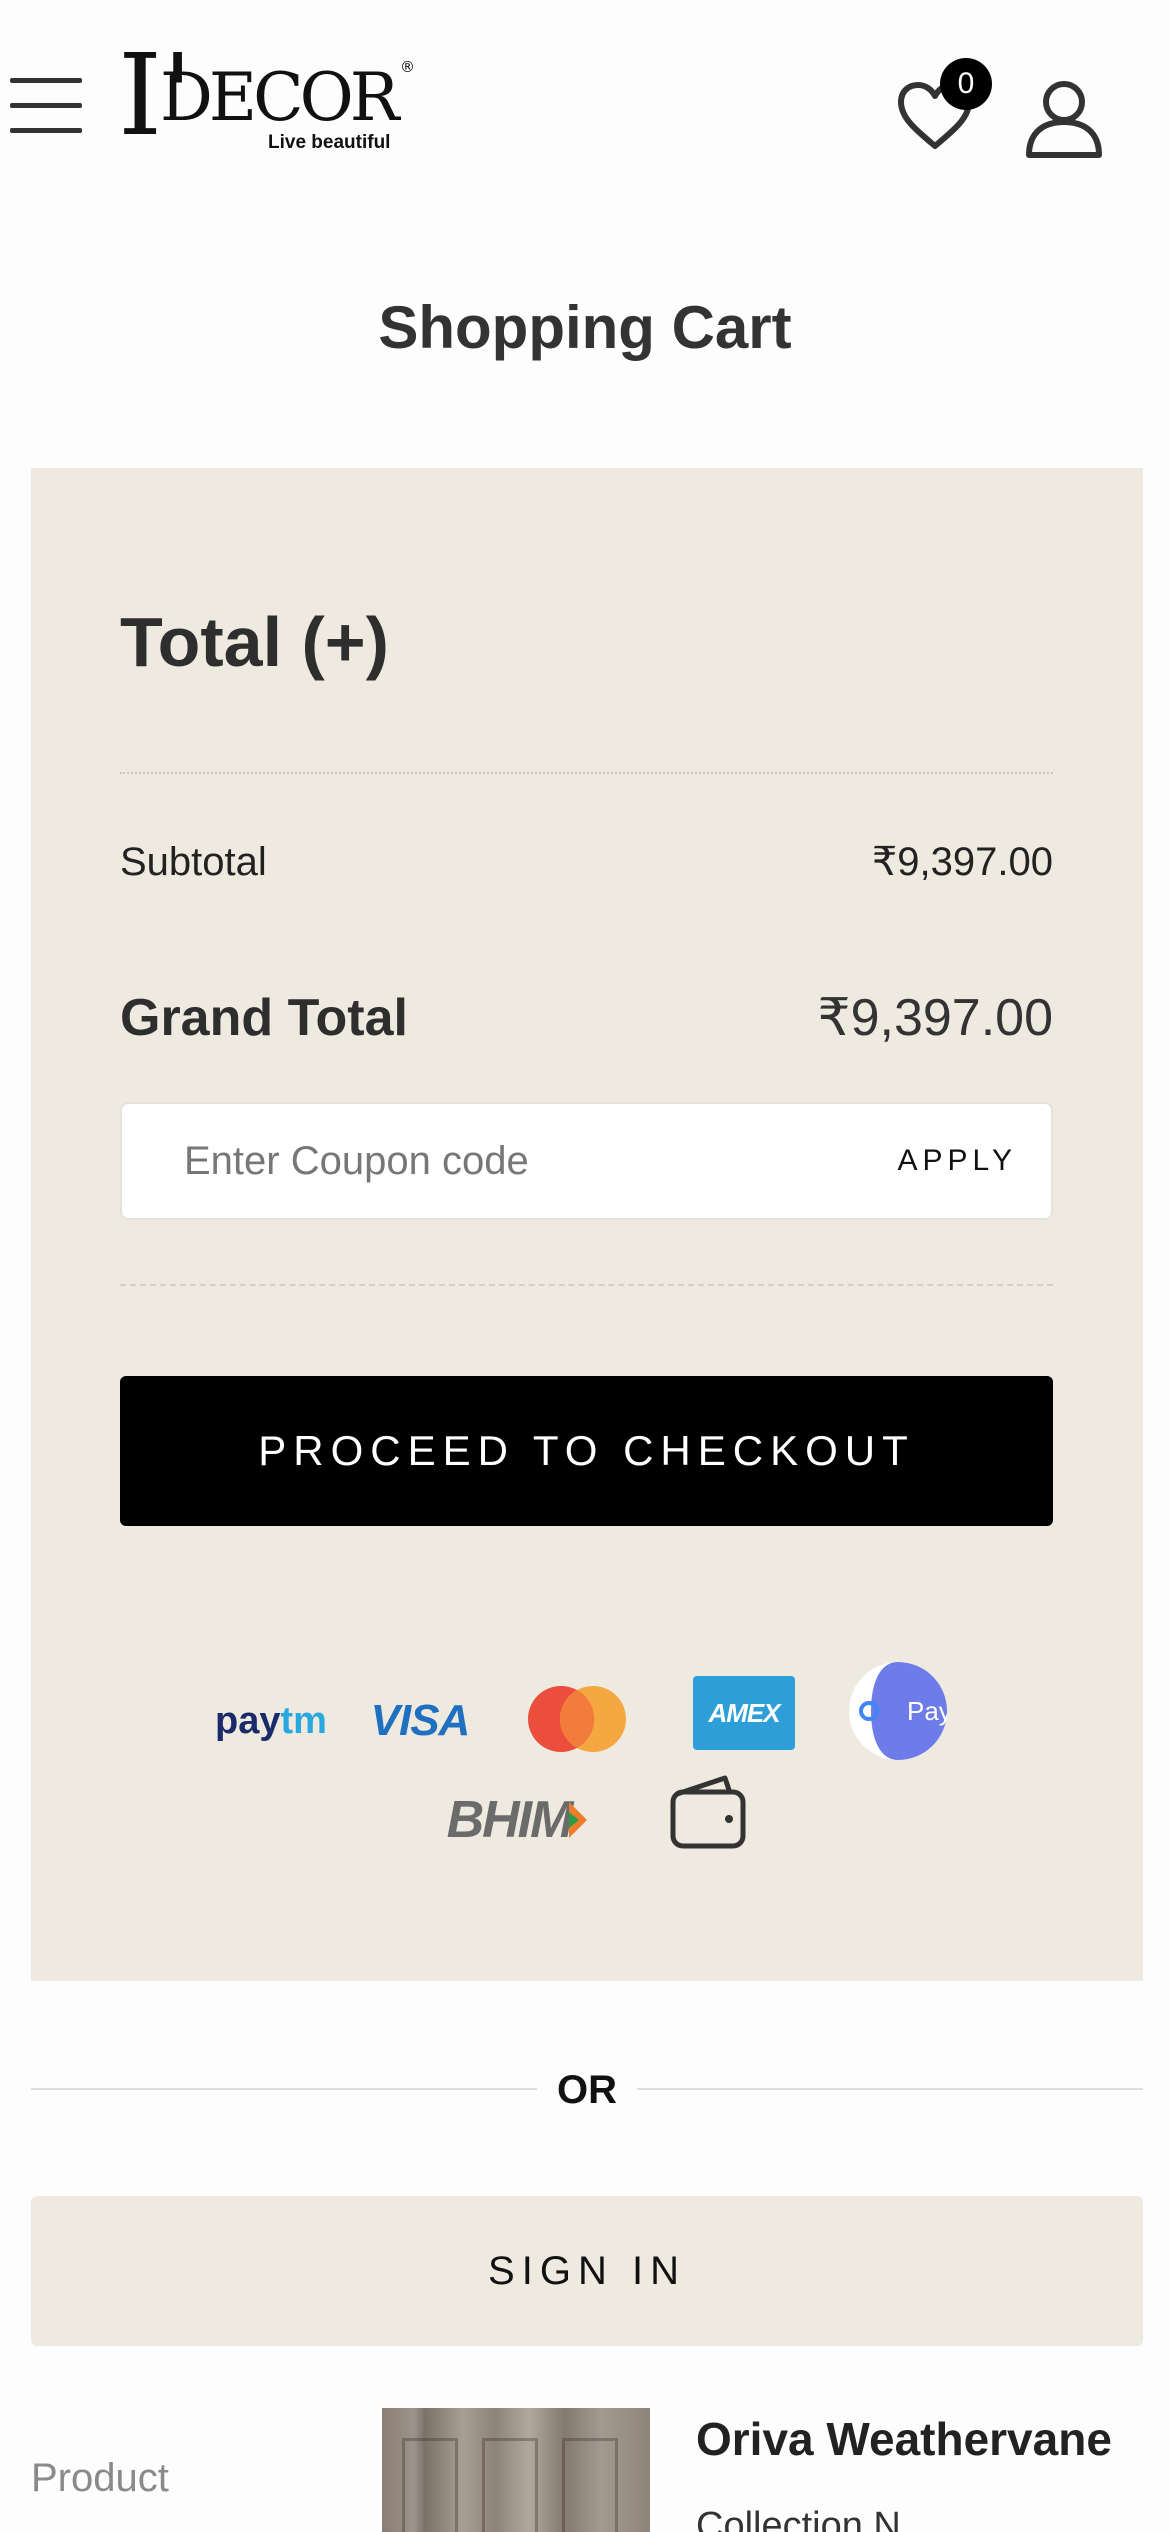  I want to click on bhim-icon: BHIM, so click(518, 1820).